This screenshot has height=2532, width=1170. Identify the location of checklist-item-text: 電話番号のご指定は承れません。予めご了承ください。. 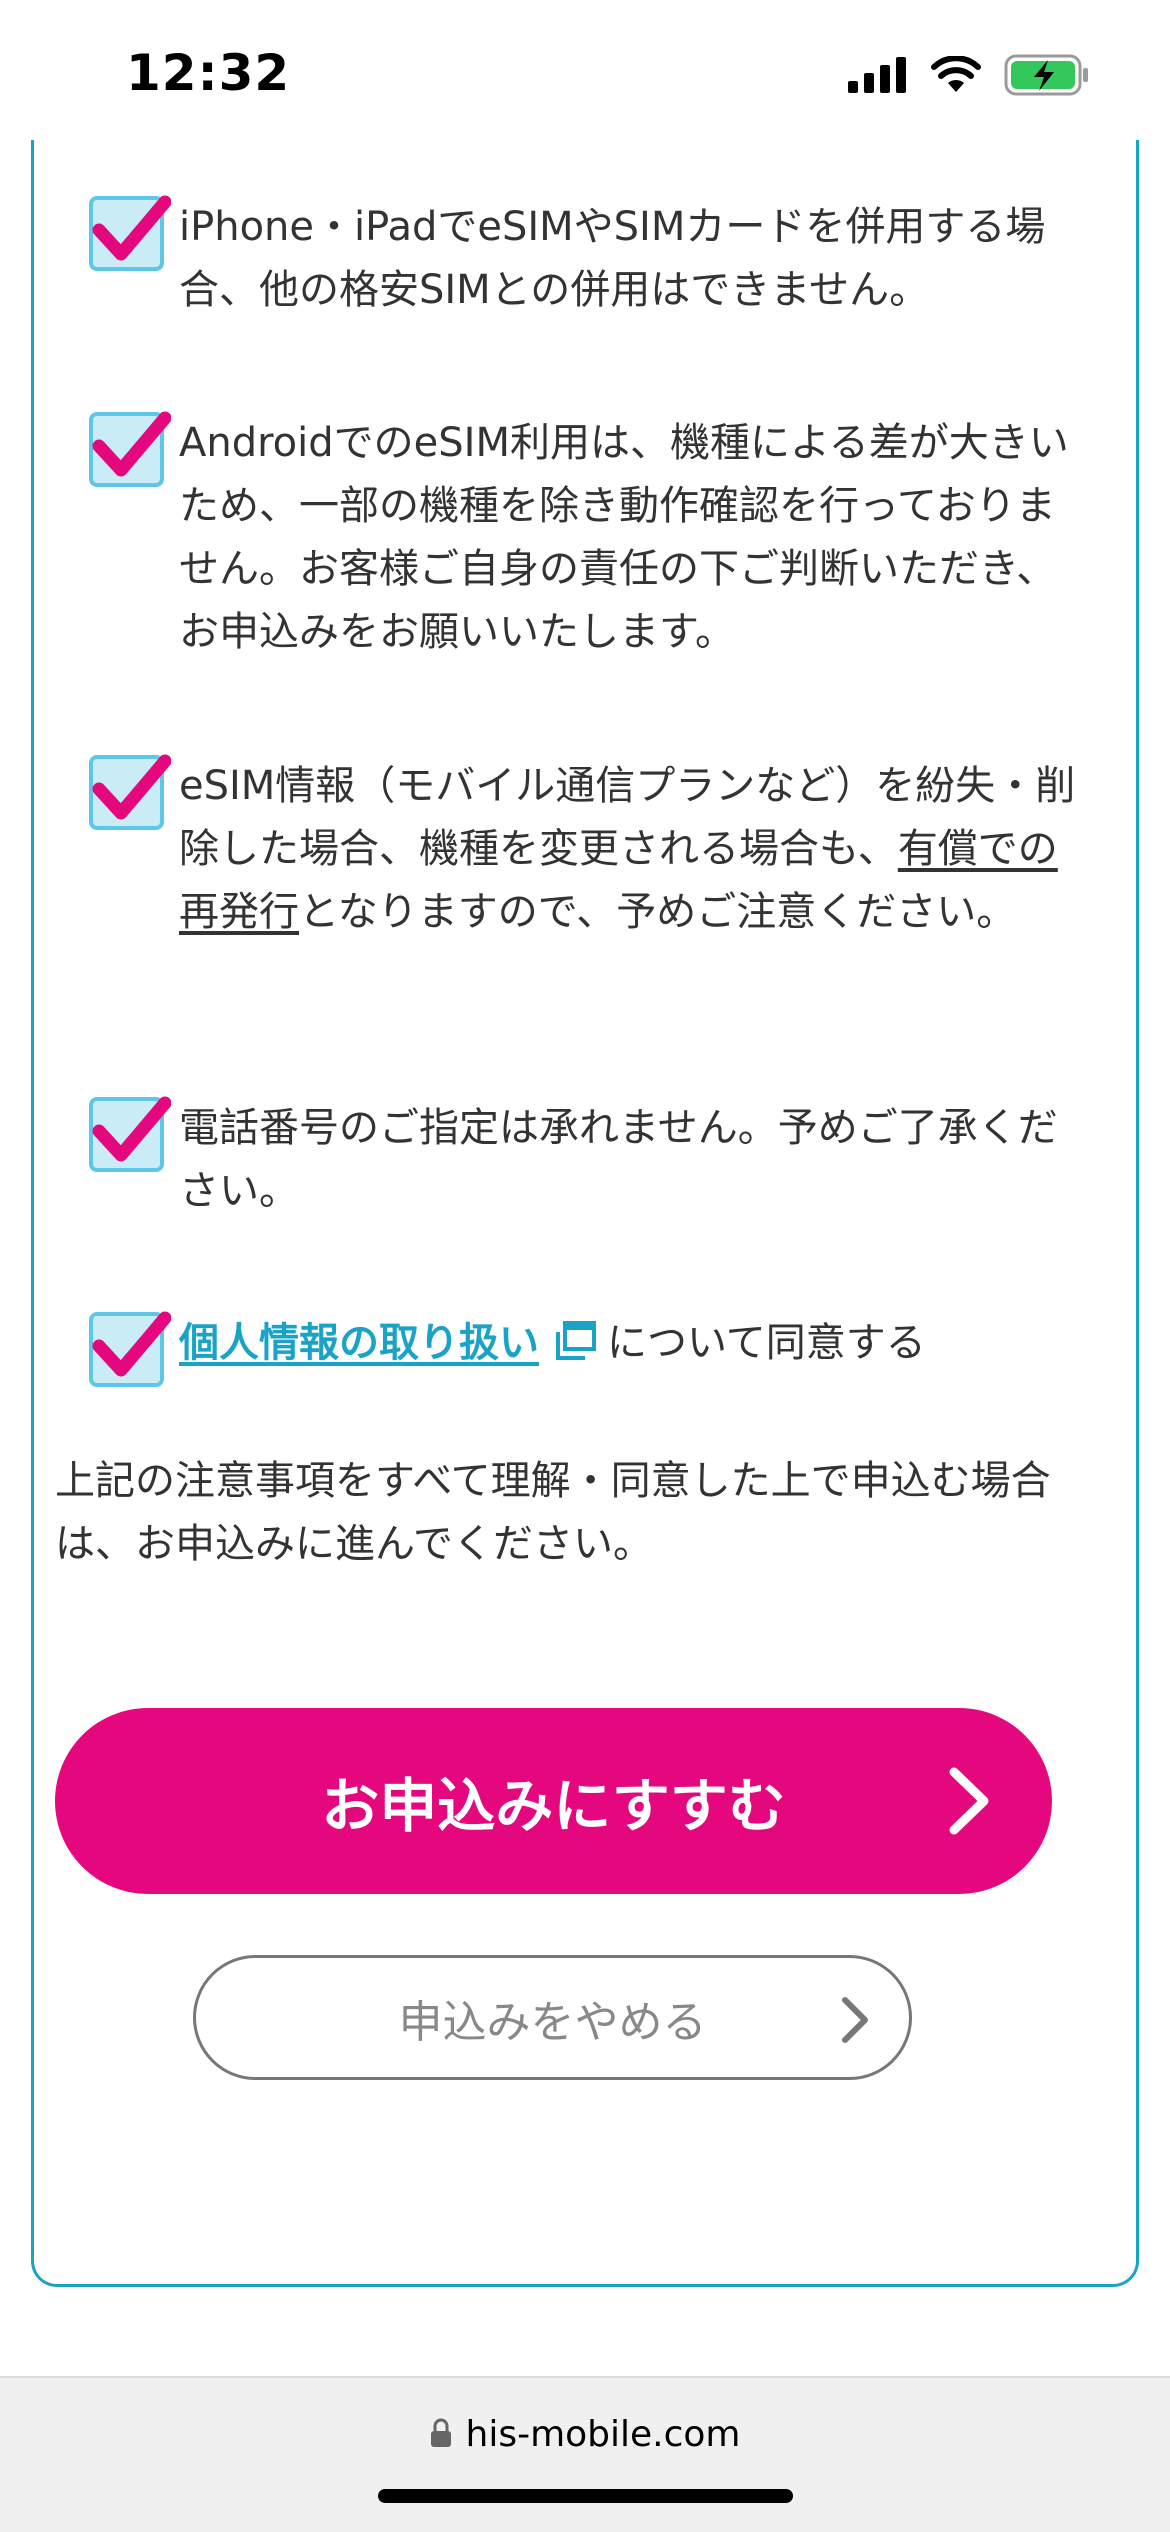
(618, 1159).